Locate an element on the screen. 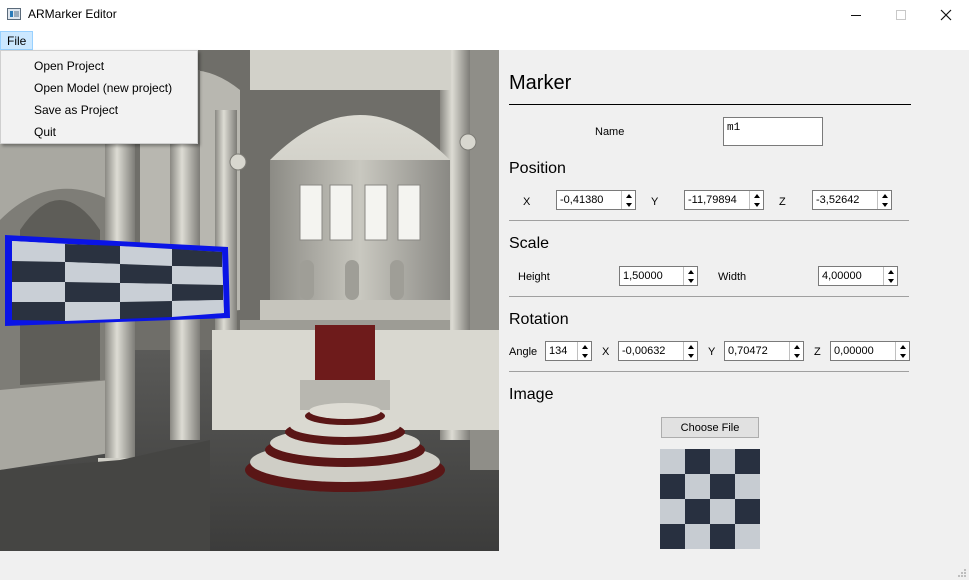  scale-width-spinbox: 4,00000 is located at coordinates (858, 276).